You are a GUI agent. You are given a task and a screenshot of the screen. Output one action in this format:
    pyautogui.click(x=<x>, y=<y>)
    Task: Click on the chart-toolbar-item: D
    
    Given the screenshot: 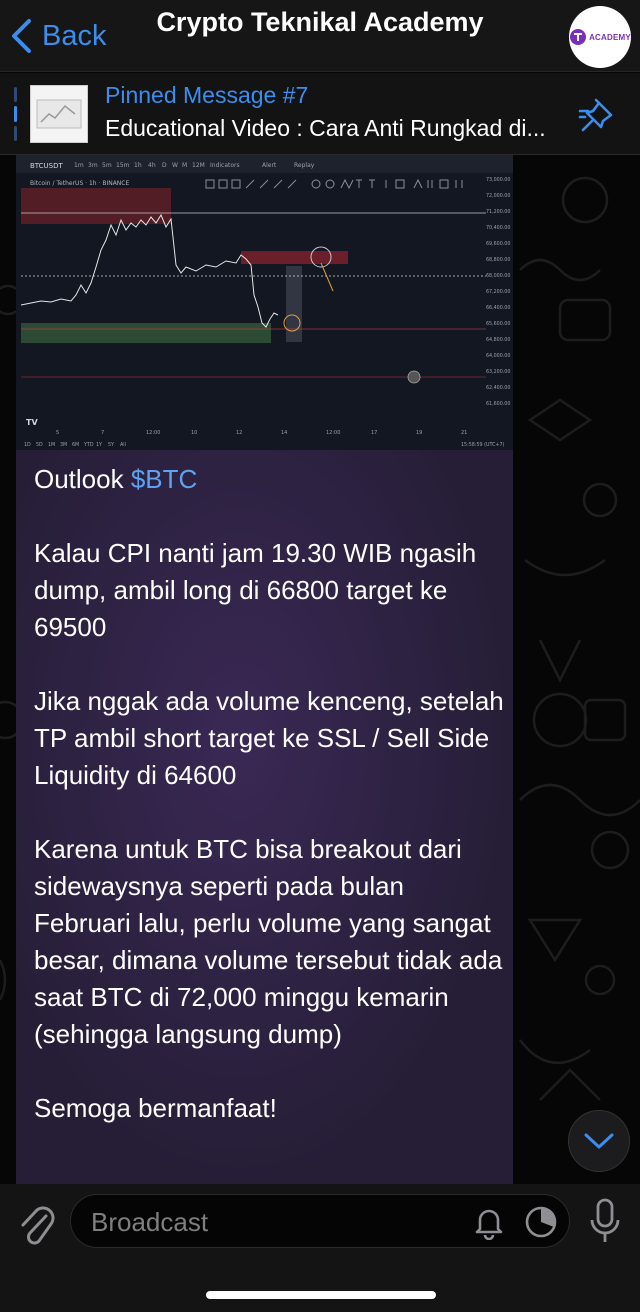 What is the action you would take?
    pyautogui.click(x=164, y=165)
    